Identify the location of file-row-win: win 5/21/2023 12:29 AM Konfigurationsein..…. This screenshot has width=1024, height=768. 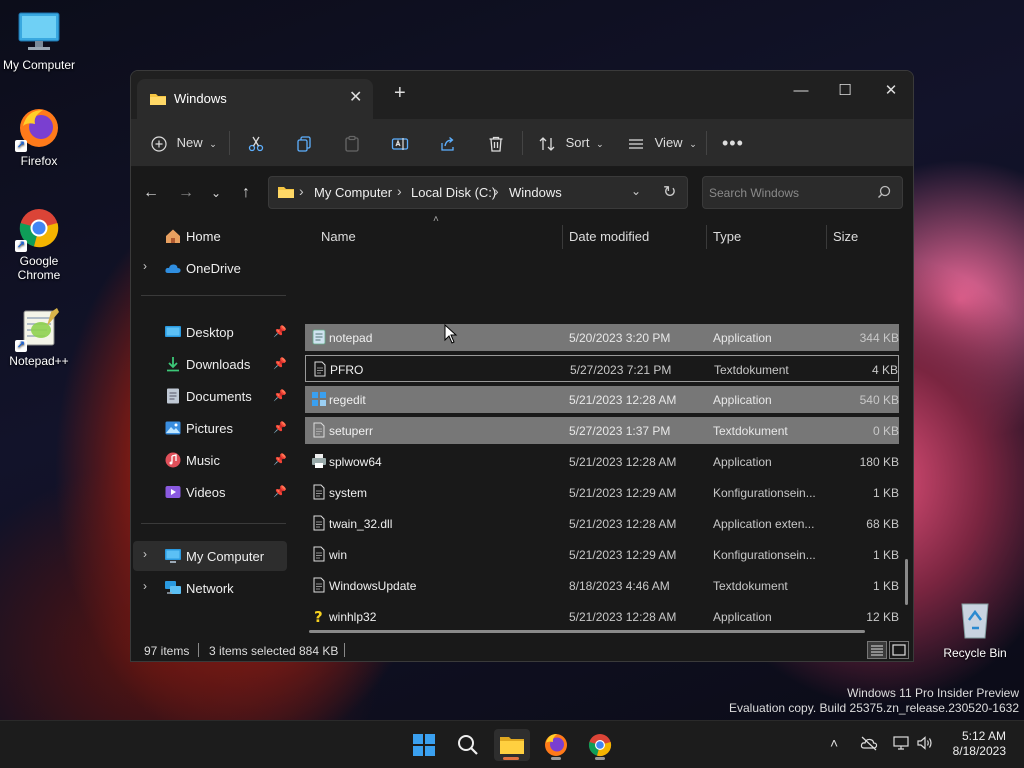
(602, 554).